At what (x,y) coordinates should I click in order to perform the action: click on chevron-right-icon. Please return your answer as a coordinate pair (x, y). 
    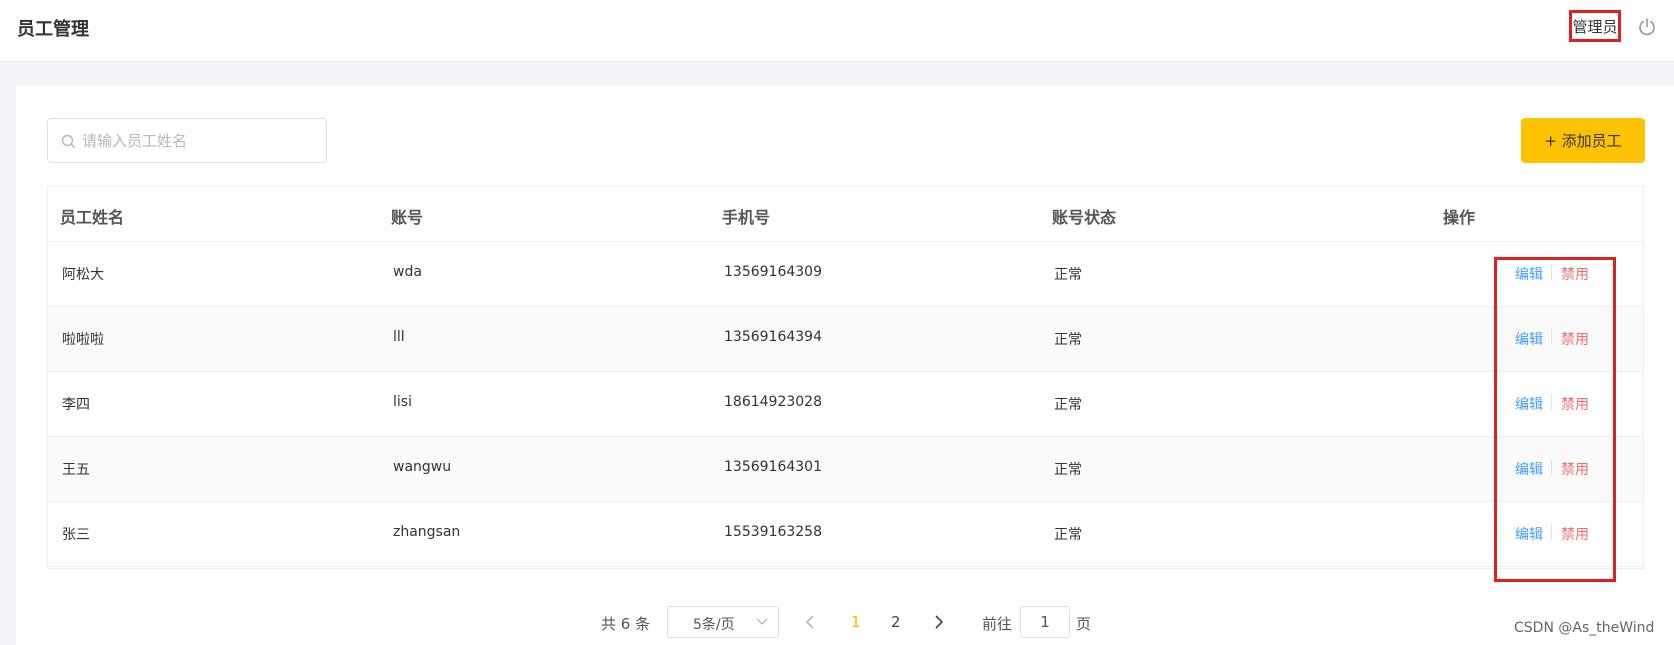
    Looking at the image, I should click on (939, 622).